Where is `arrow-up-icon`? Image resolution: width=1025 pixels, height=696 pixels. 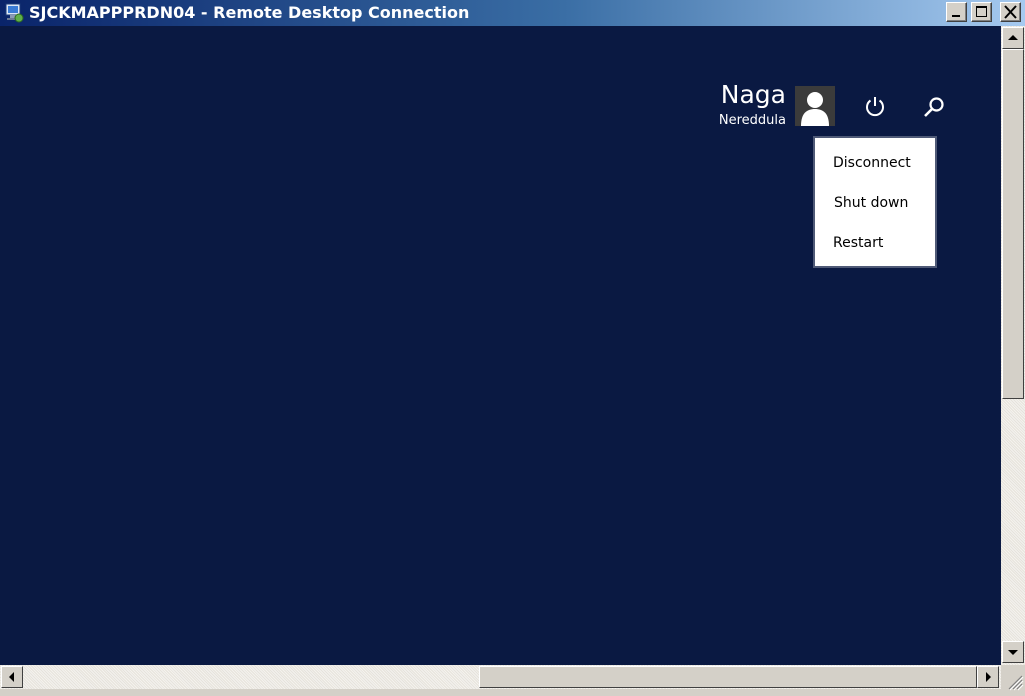
arrow-up-icon is located at coordinates (1013, 37).